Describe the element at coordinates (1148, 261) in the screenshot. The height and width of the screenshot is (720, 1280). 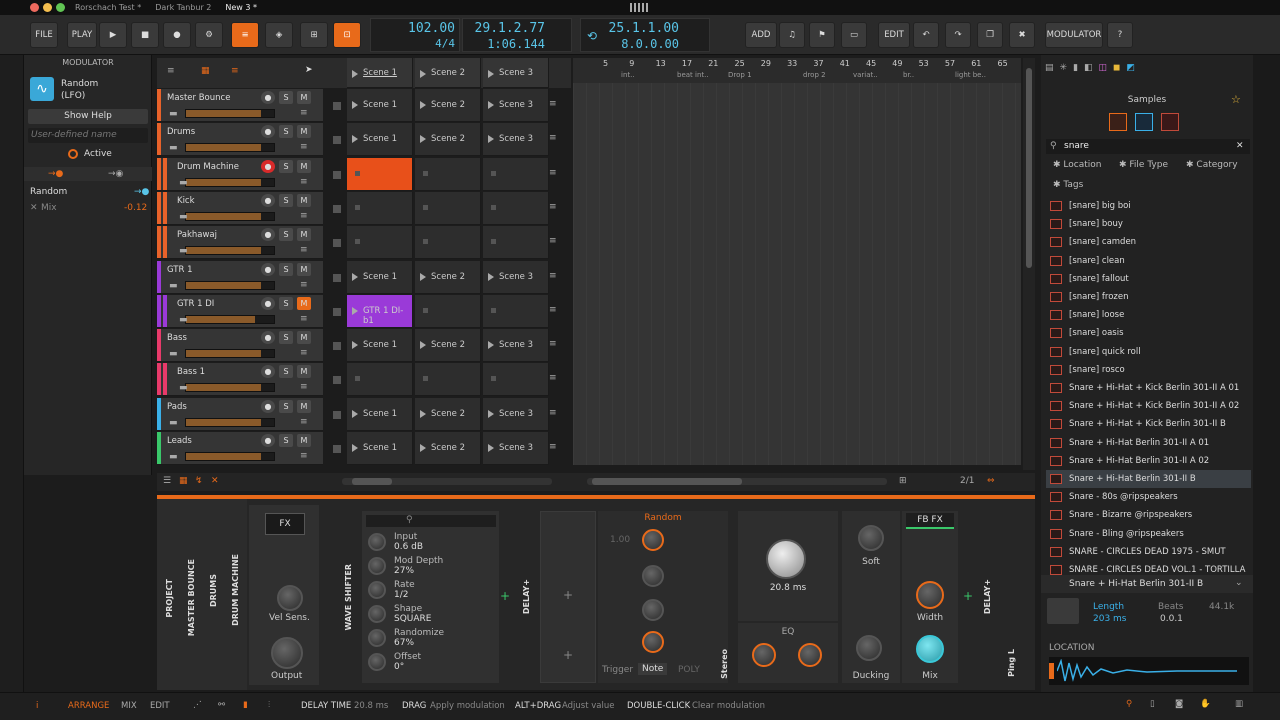
I see `sample-result: [snare] clean` at that location.